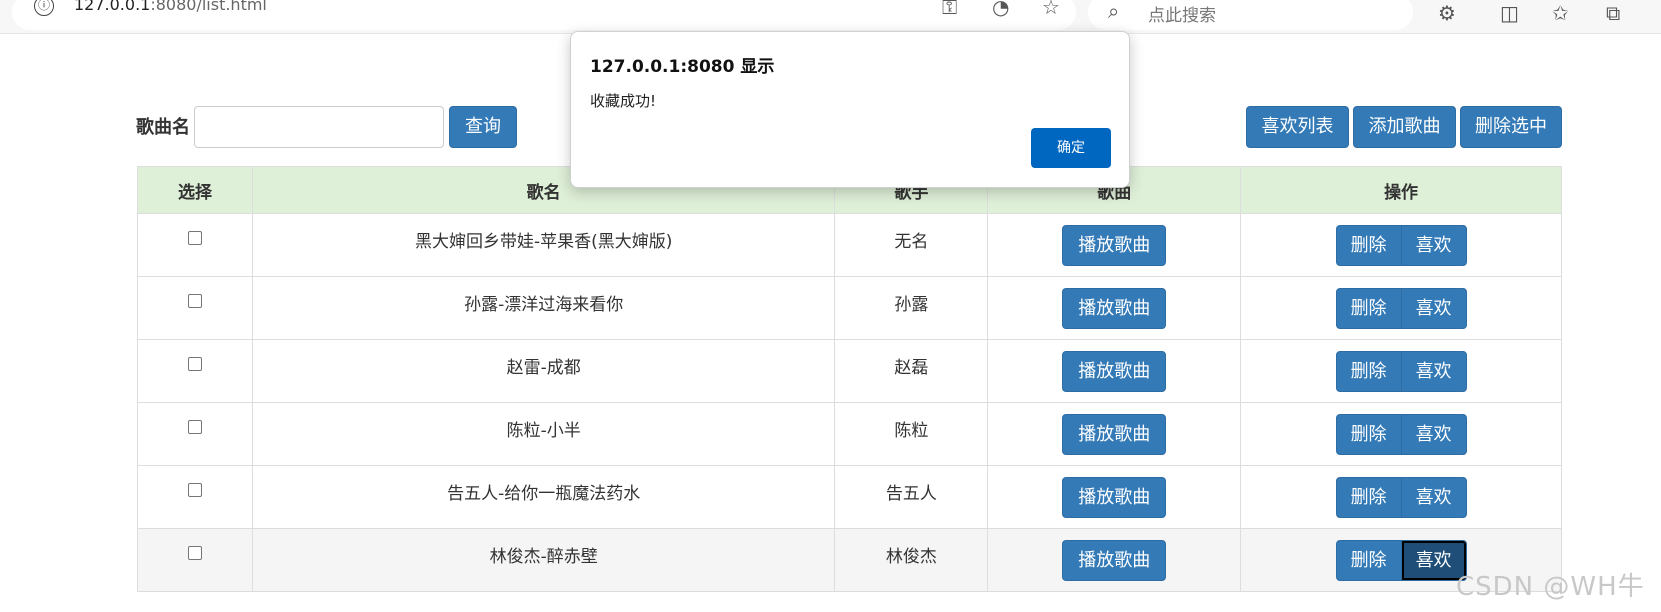 Image resolution: width=1661 pixels, height=612 pixels. Describe the element at coordinates (911, 497) in the screenshot. I see `song-singer: 告五人` at that location.